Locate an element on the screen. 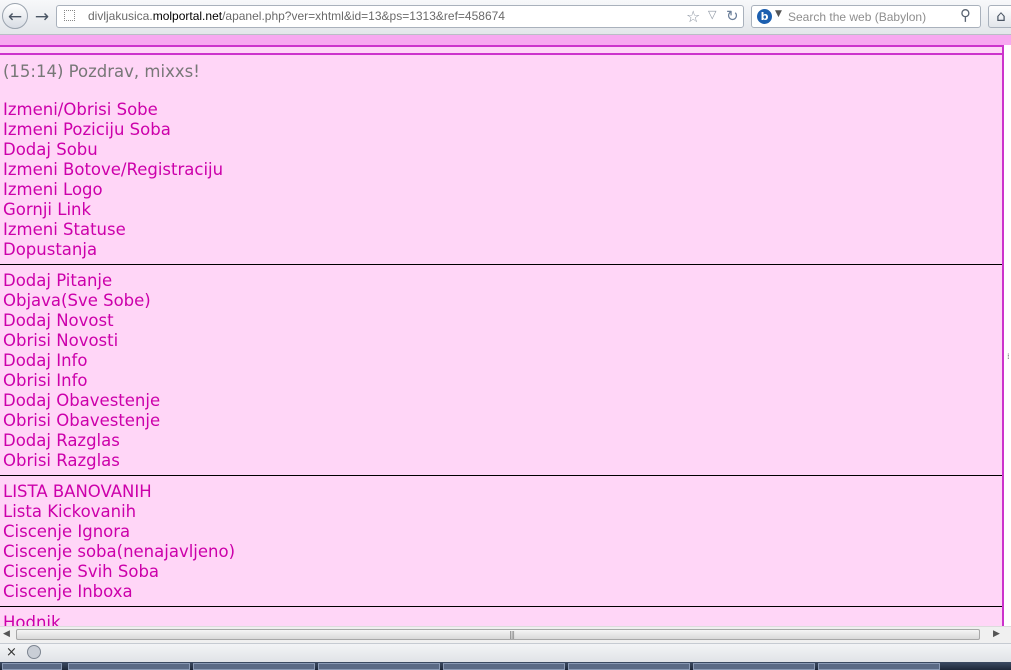 The width and height of the screenshot is (1011, 670). menu-link: Obrisi Razglas is located at coordinates (81, 461).